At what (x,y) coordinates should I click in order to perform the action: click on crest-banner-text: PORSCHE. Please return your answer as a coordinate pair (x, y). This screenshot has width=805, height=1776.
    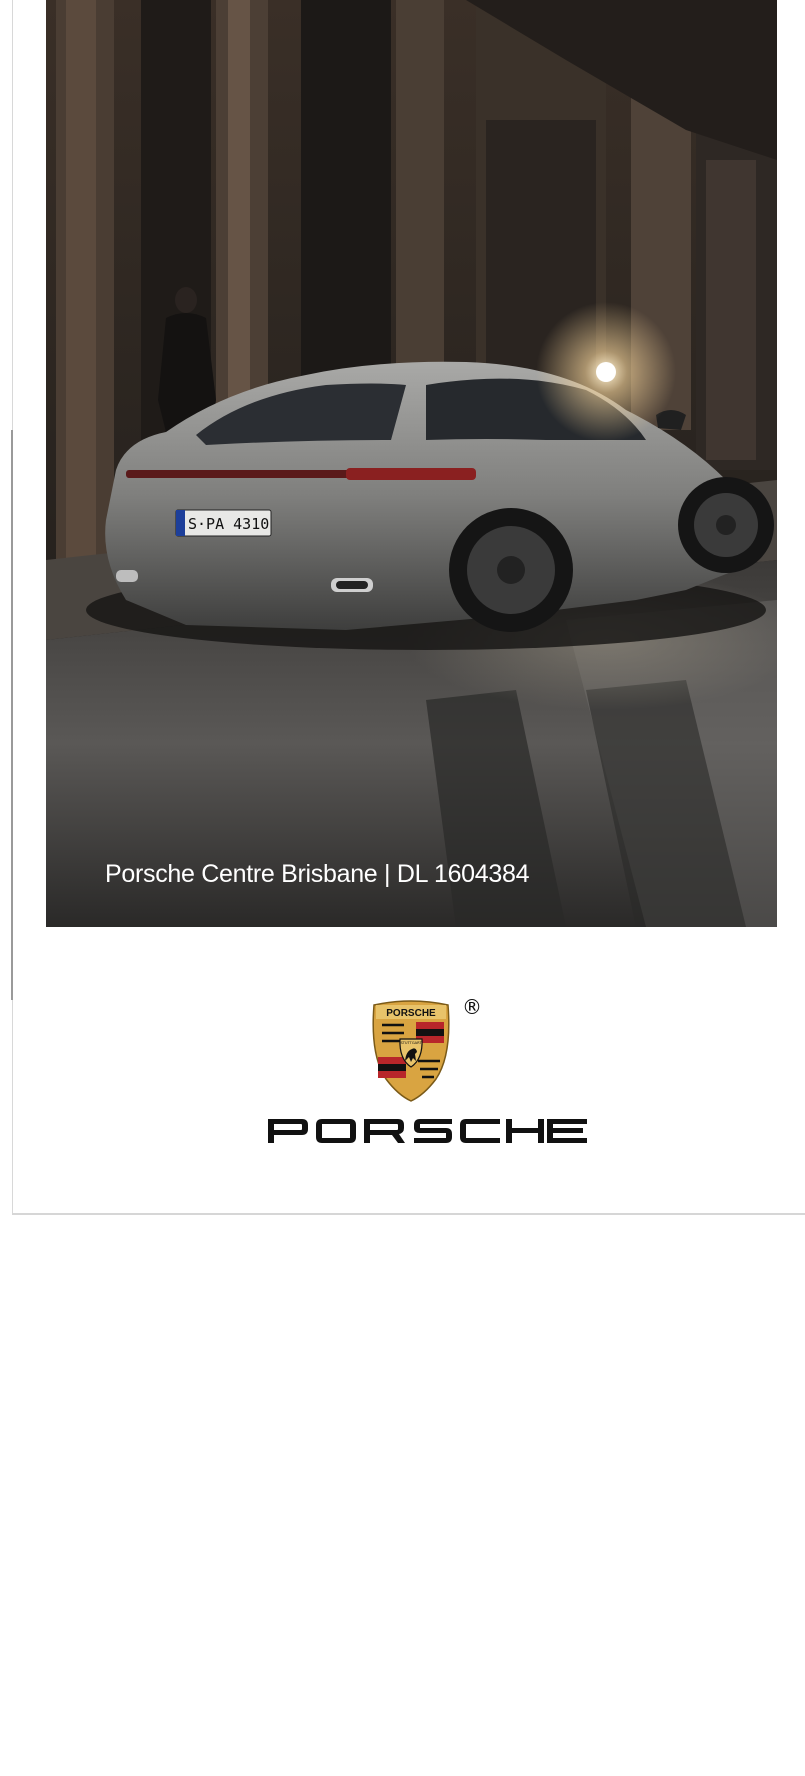
    Looking at the image, I should click on (411, 1013).